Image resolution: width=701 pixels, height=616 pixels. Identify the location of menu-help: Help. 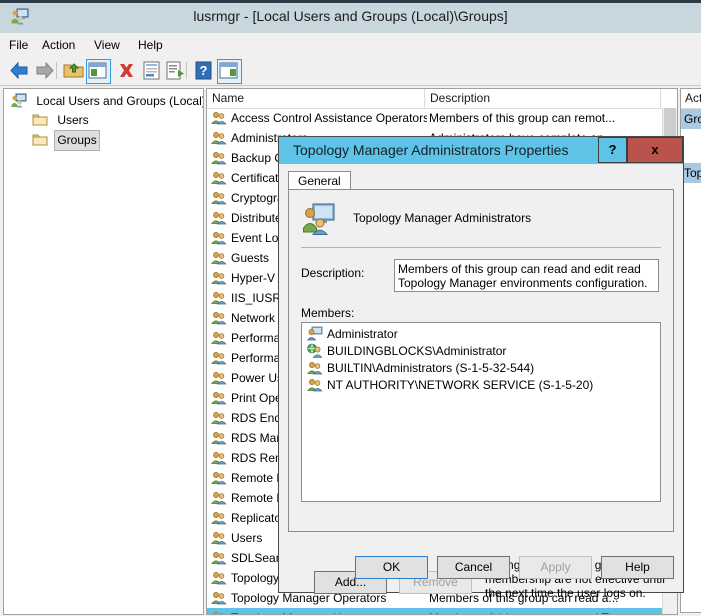
(150, 45).